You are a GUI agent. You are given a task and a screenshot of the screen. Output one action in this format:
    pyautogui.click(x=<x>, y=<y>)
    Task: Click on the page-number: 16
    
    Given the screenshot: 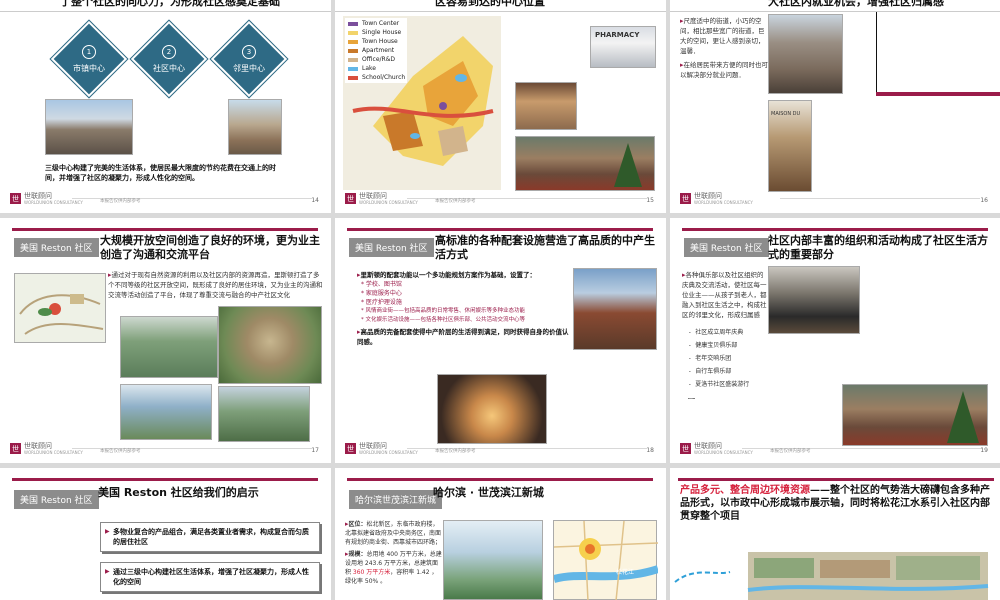 What is the action you would take?
    pyautogui.click(x=984, y=200)
    